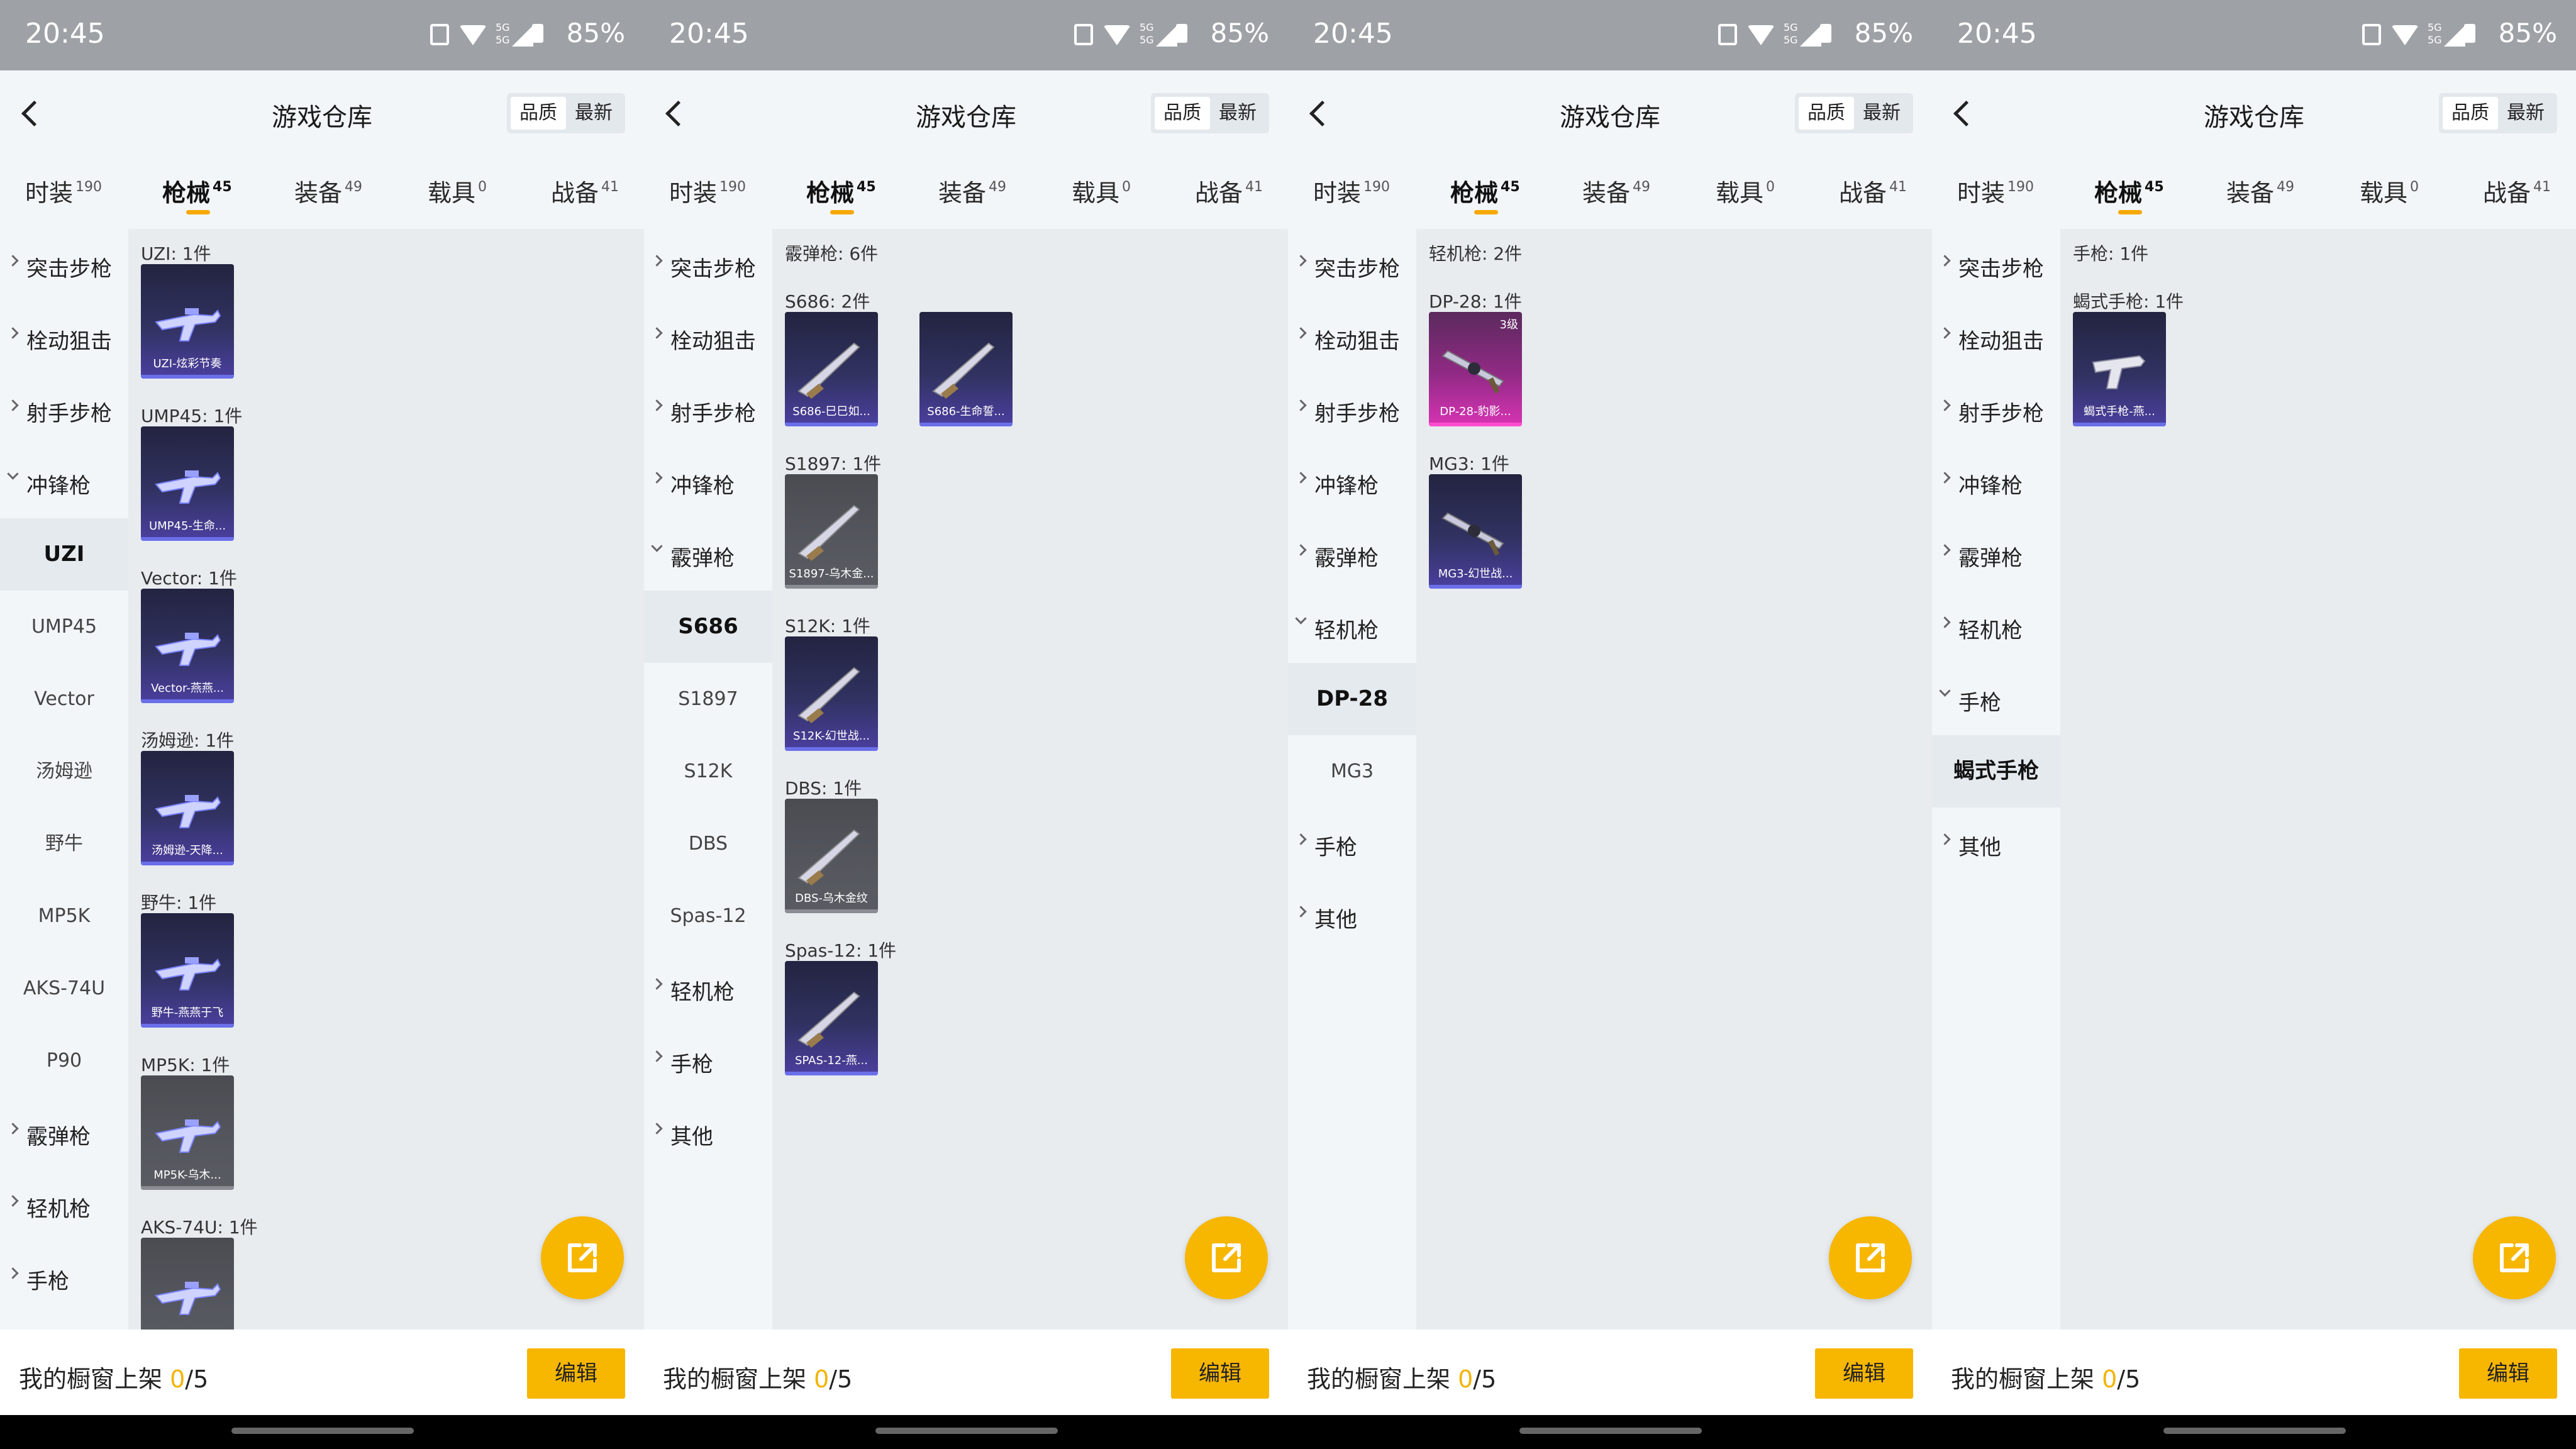  Describe the element at coordinates (64, 1060) in the screenshot. I see `nav-weapon: P90` at that location.